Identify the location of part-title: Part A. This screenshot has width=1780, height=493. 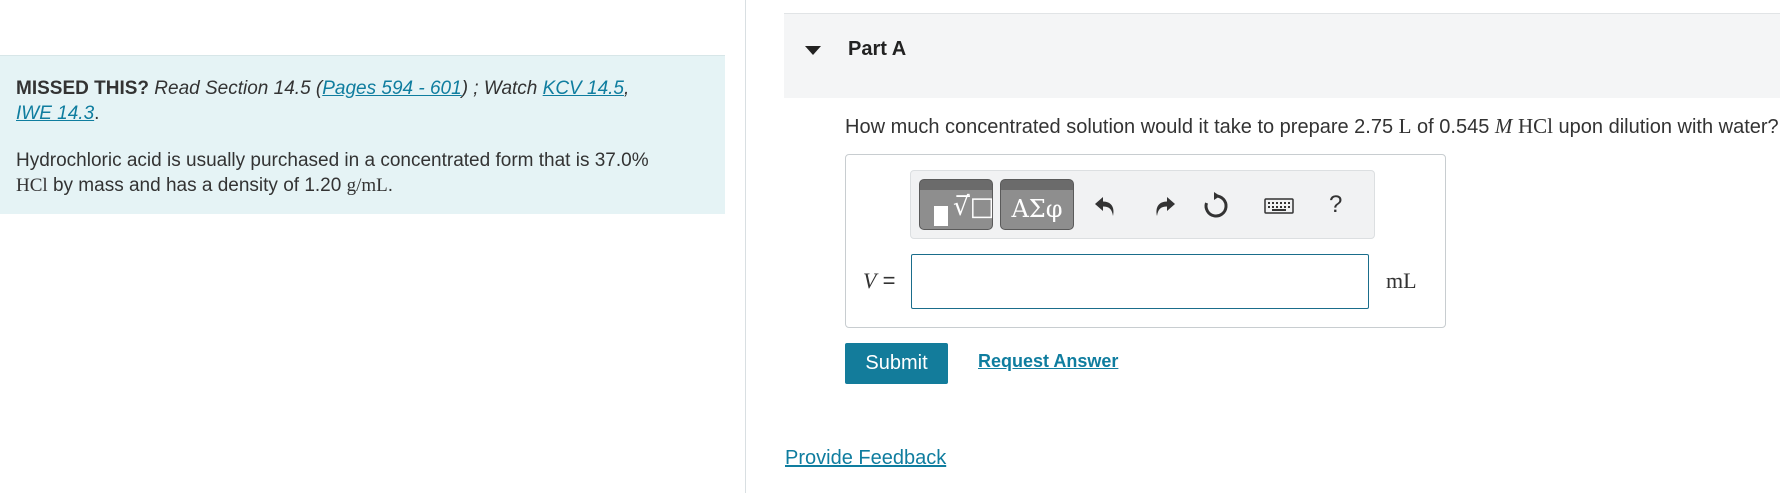
(877, 49).